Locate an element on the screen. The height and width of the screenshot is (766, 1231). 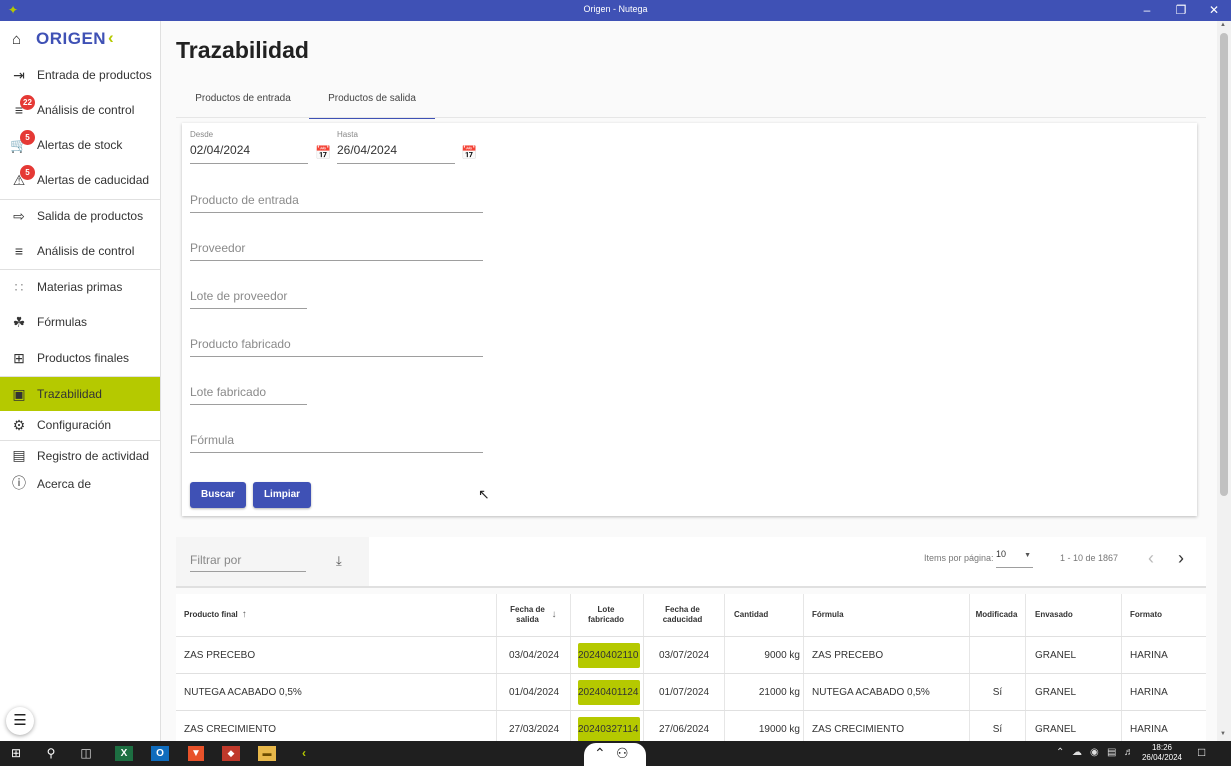
proveedor-input: Proveedor is located at coordinates (336, 250).